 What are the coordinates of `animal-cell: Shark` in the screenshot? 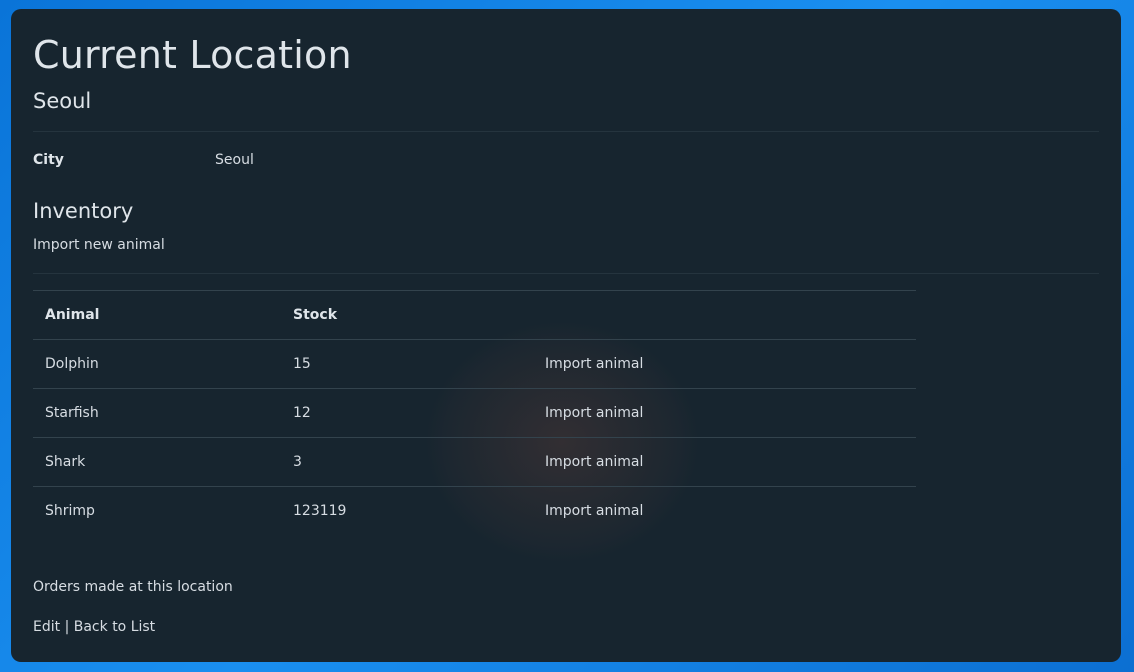 It's located at (157, 462).